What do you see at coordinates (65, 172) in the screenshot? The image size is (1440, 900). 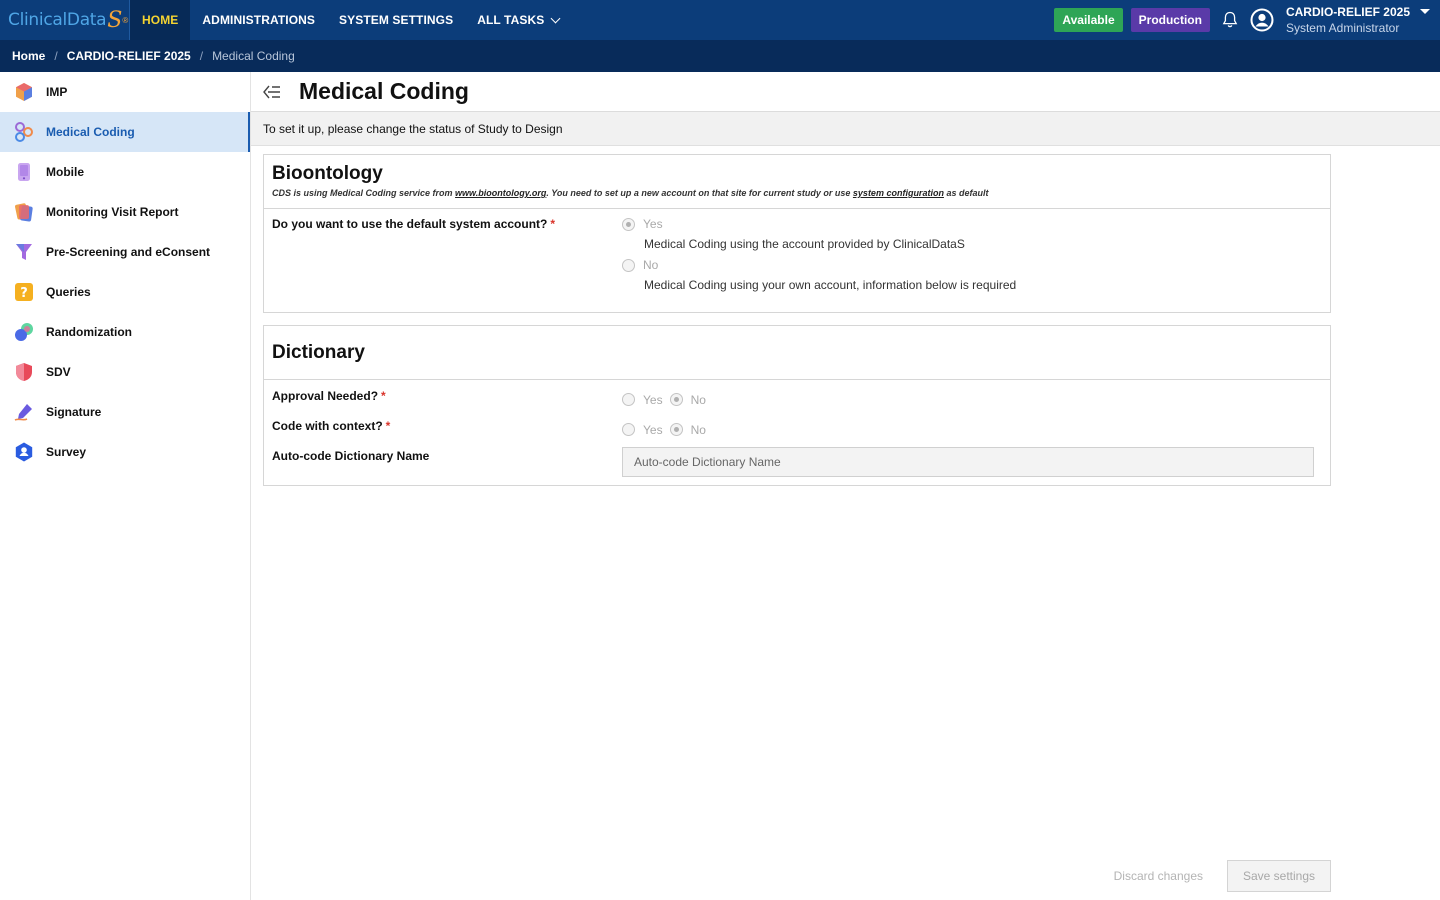 I see `sidebar-item-label: Mobile` at bounding box center [65, 172].